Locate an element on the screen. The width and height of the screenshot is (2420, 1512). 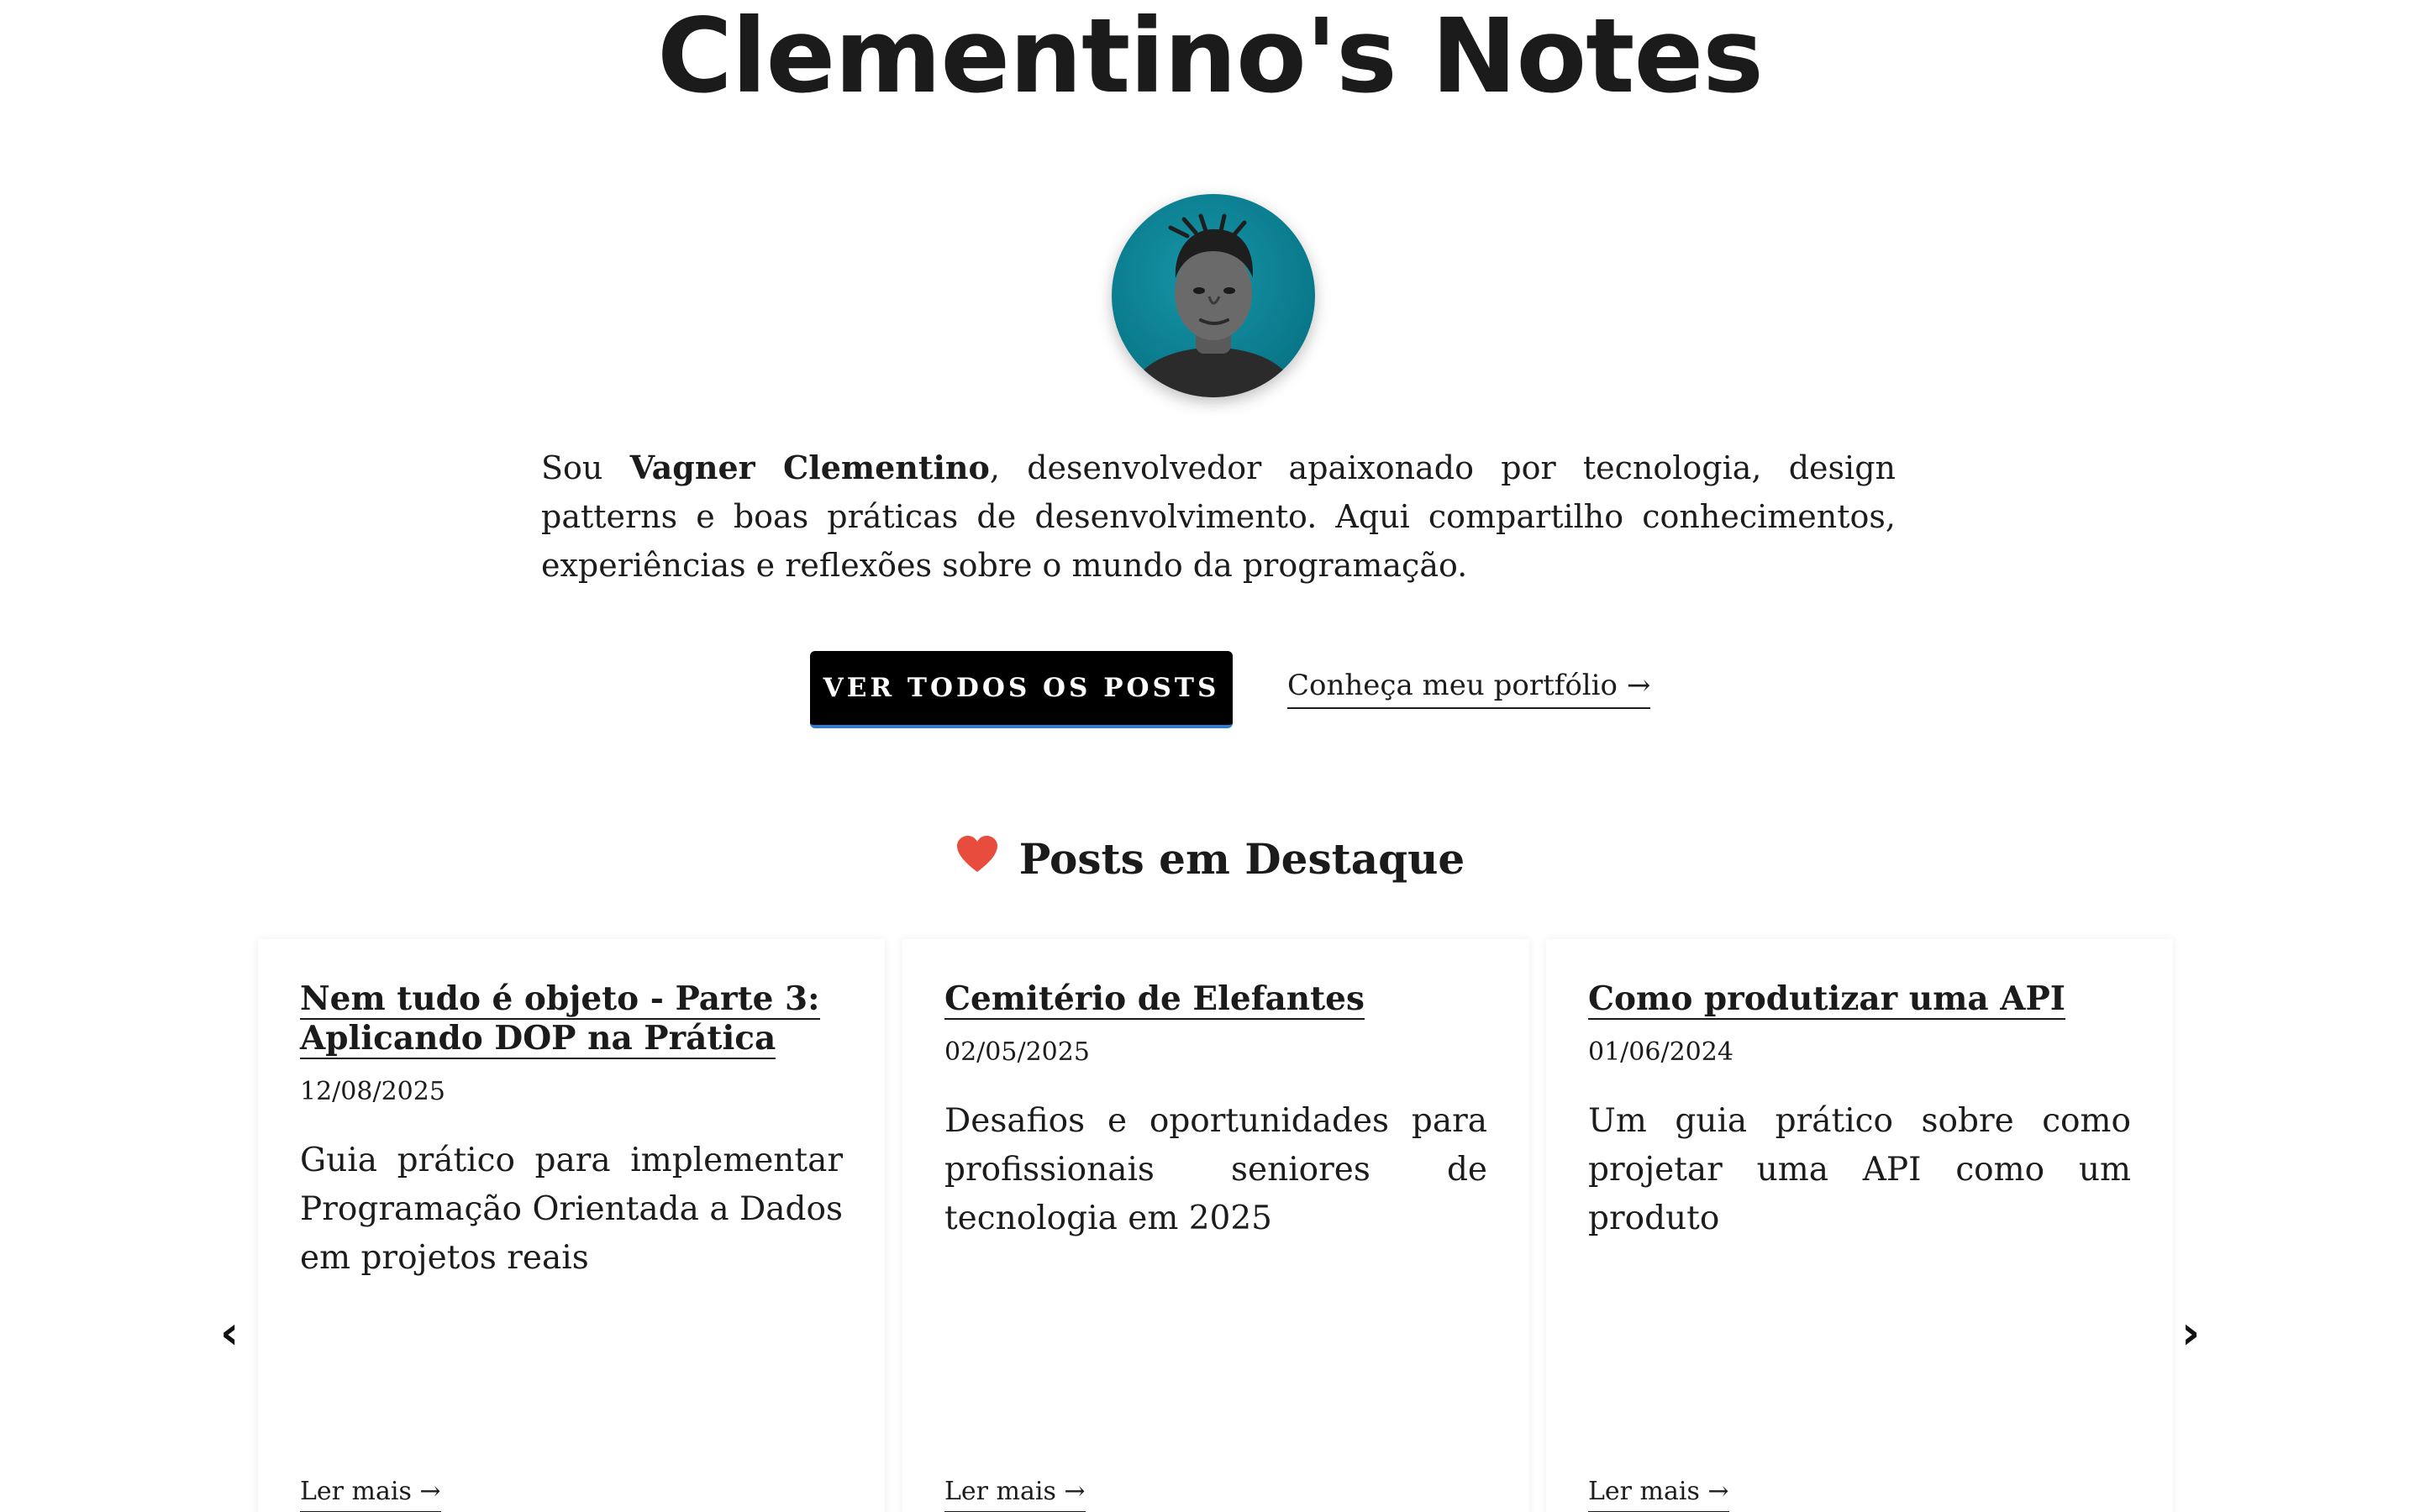
post-title-link: Cemitério de Elefantes is located at coordinates (1154, 999).